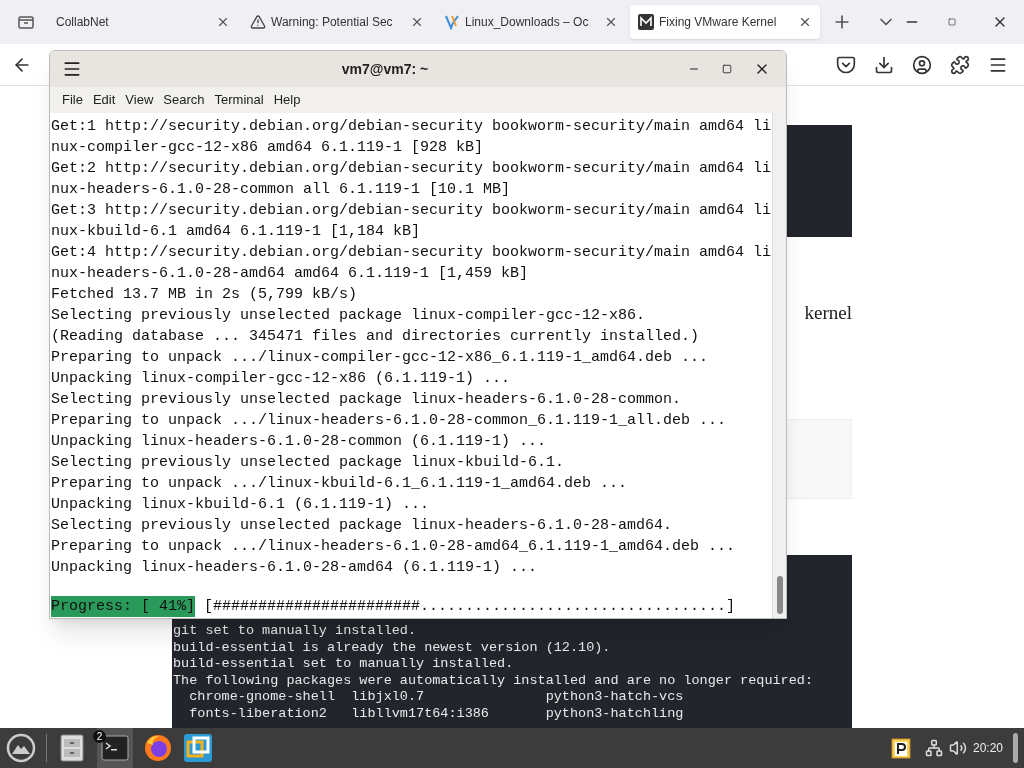 Image resolution: width=1024 pixels, height=768 pixels. What do you see at coordinates (344, 664) in the screenshot?
I see `code-line: build-essential set to manually installed.` at bounding box center [344, 664].